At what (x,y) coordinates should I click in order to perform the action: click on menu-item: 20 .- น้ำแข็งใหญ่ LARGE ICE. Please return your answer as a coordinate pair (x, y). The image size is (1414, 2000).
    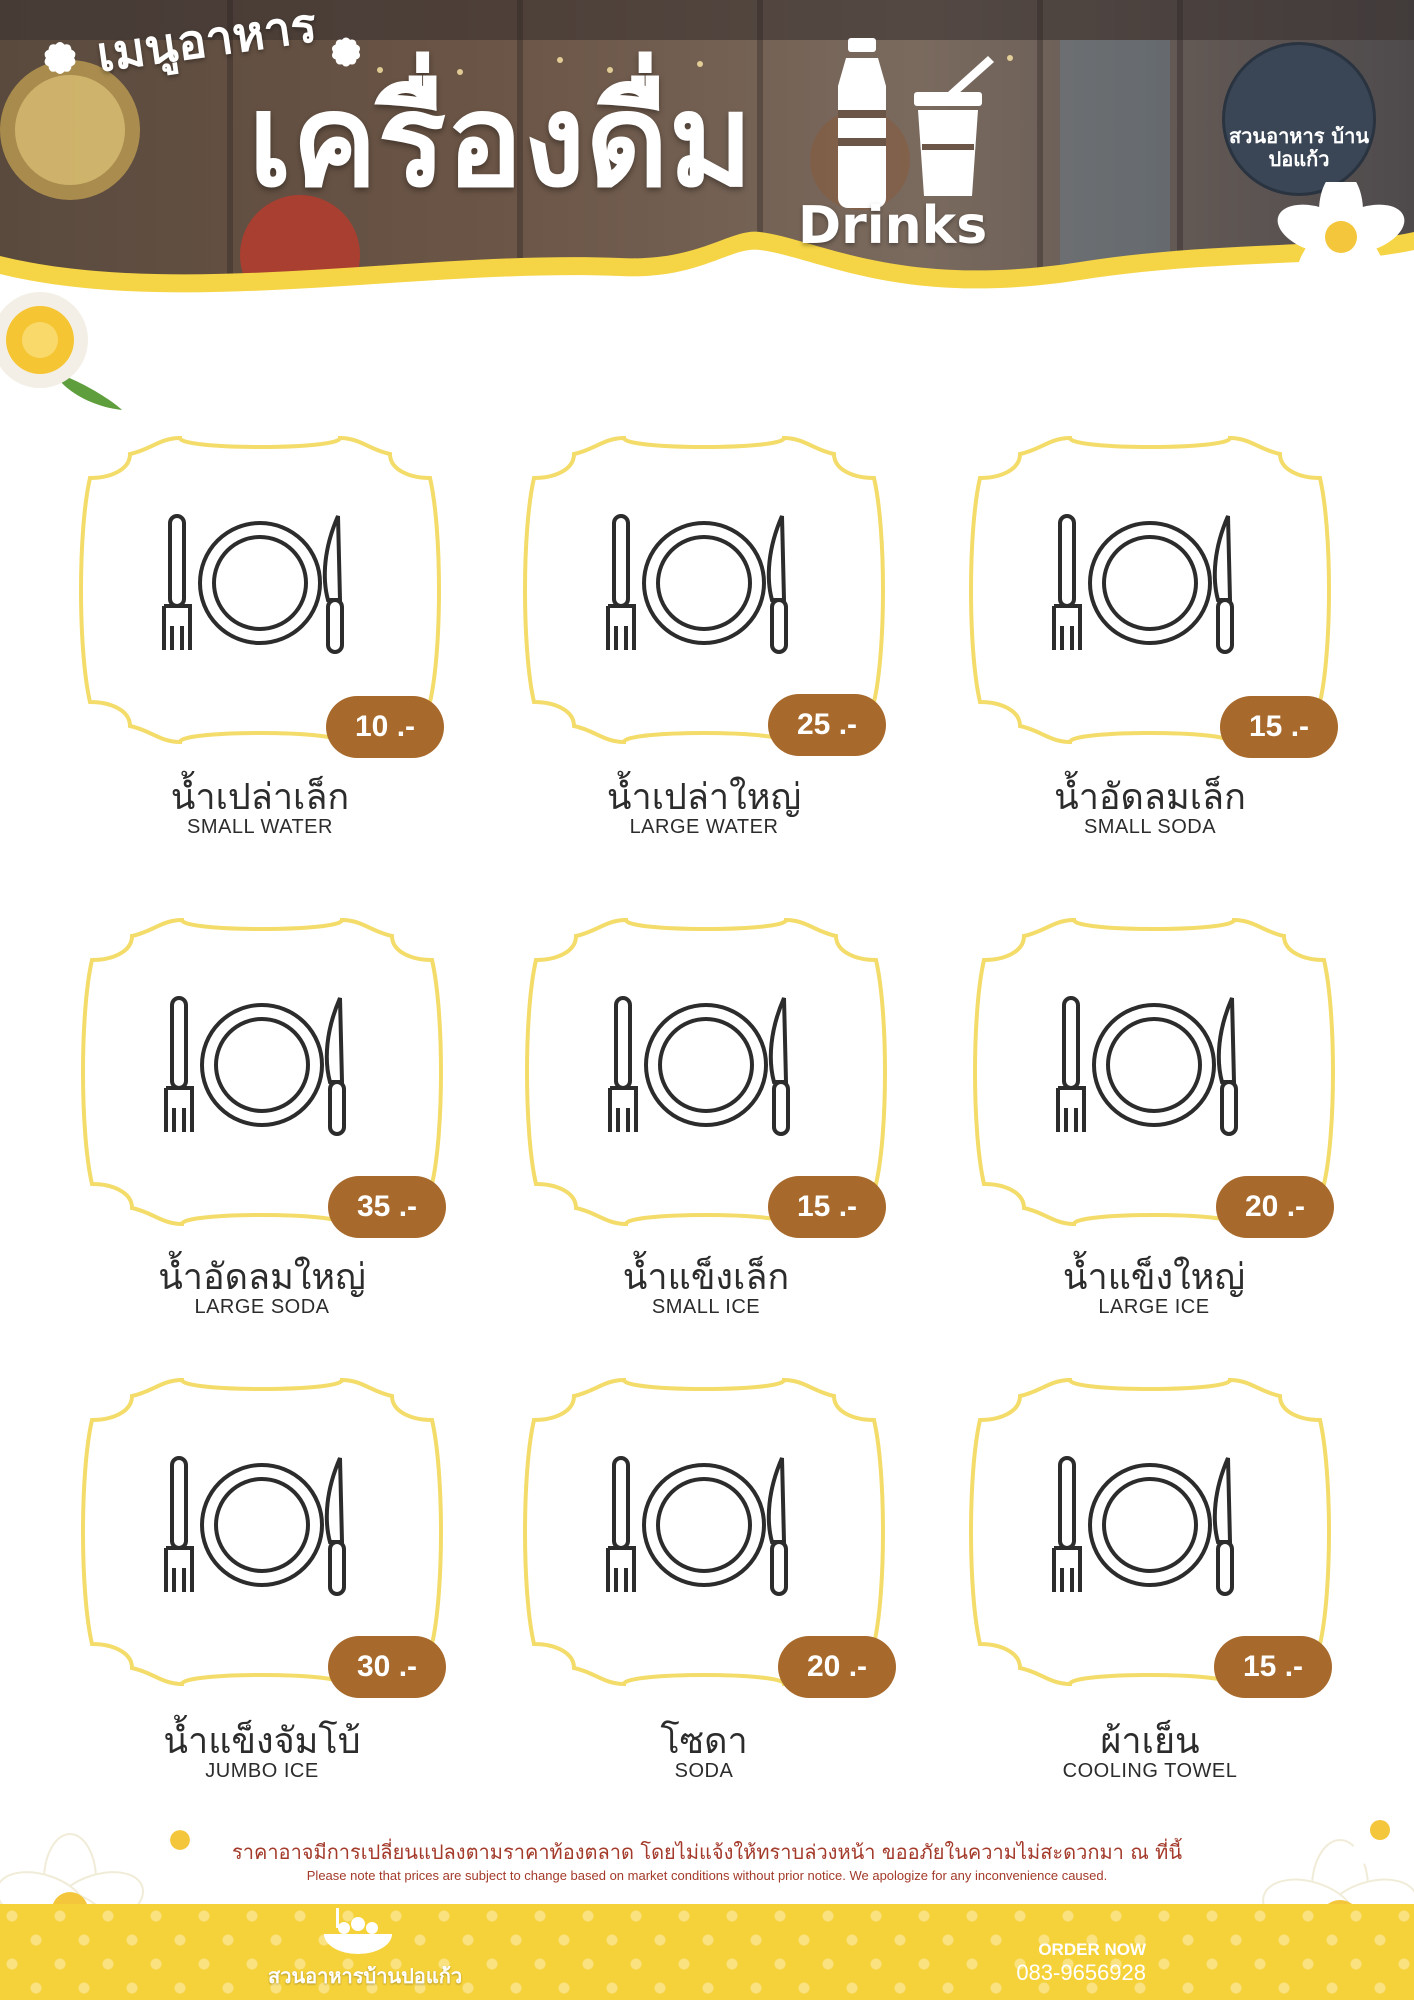
    Looking at the image, I should click on (1154, 1122).